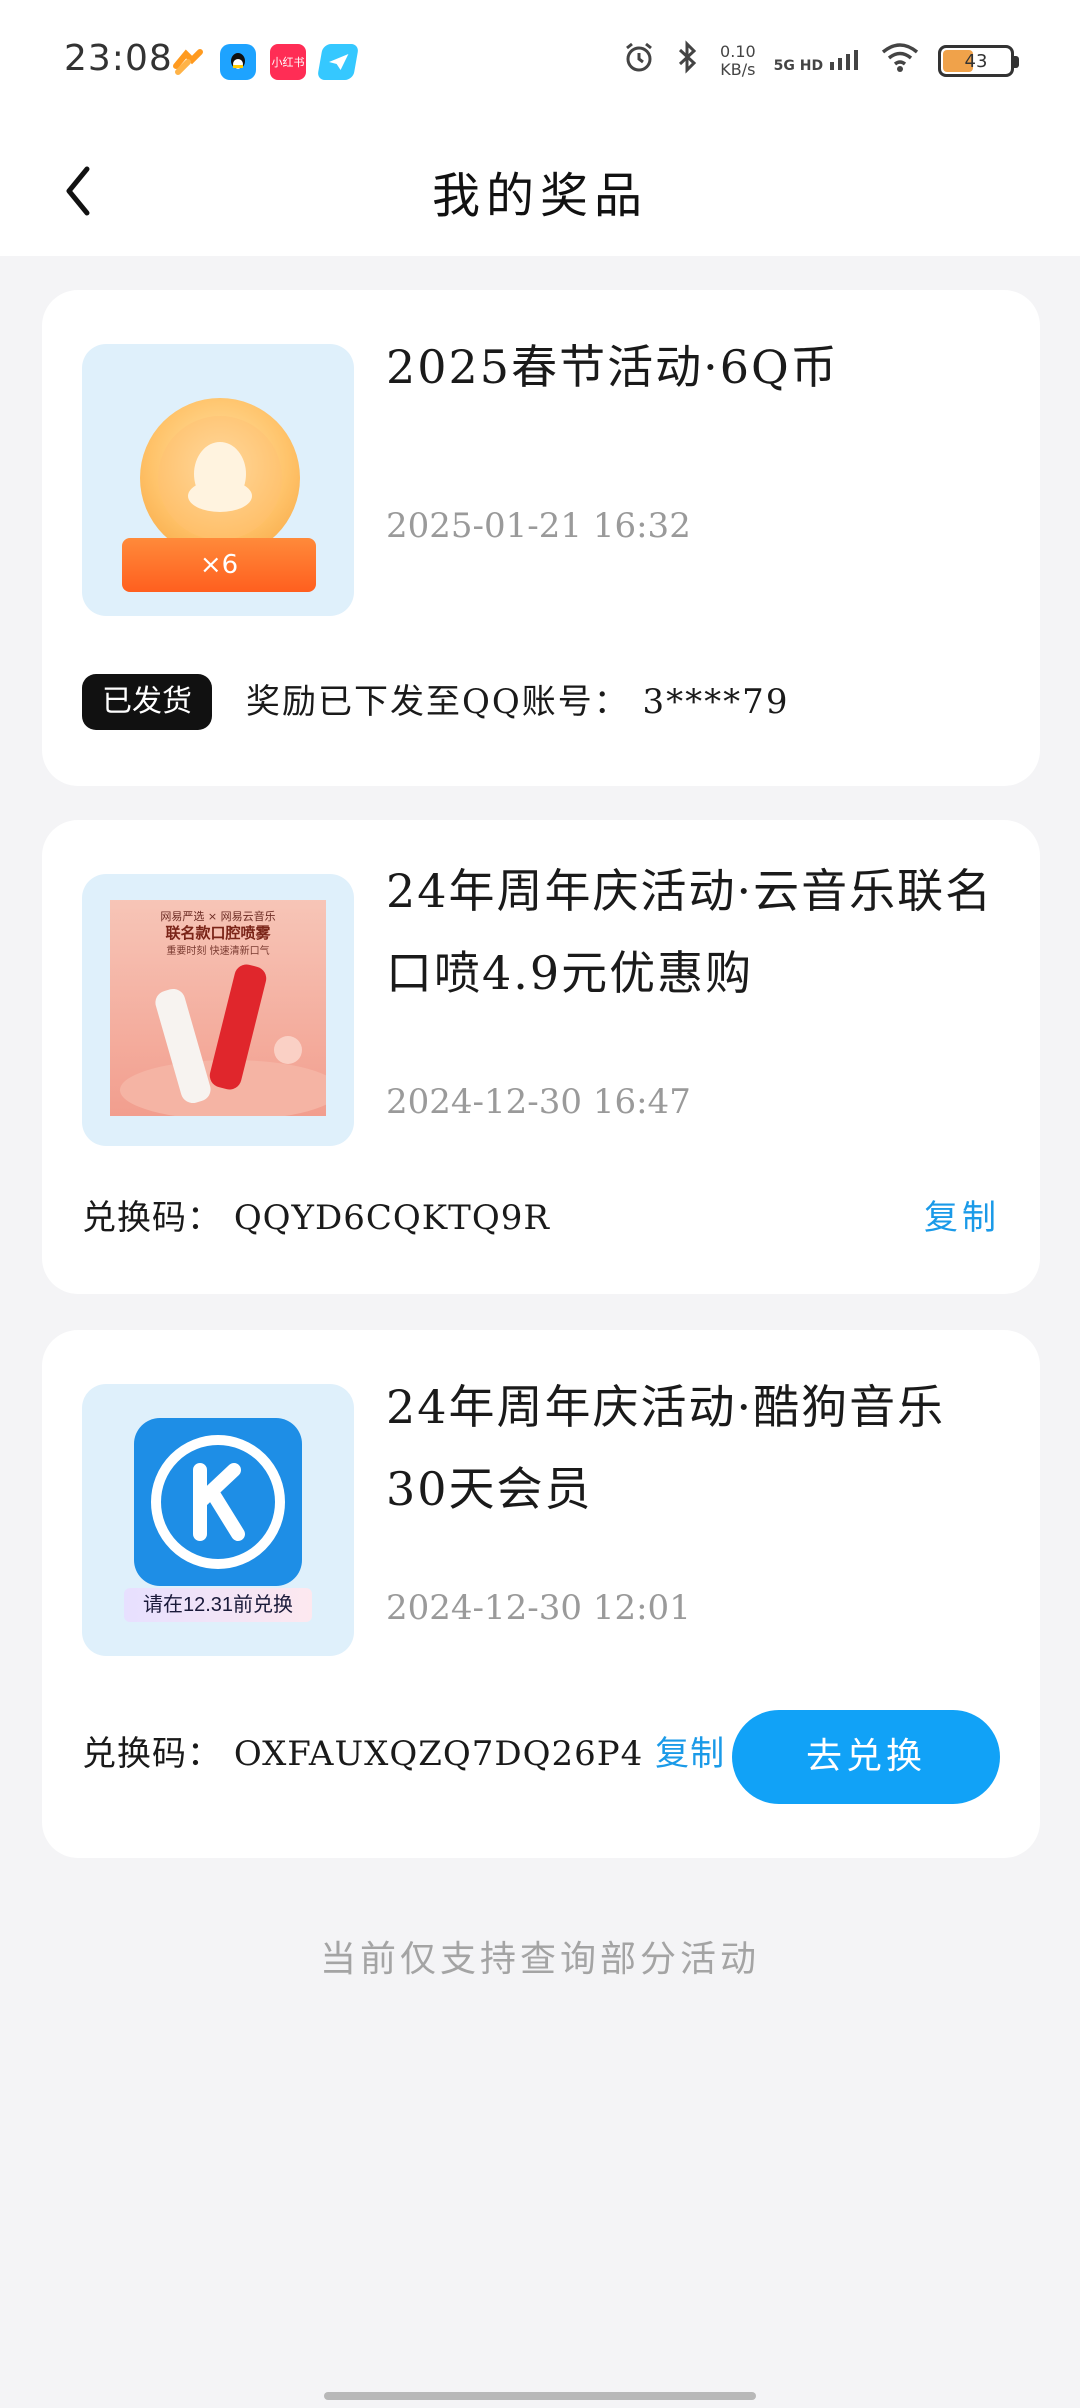  What do you see at coordinates (438, 1754) in the screenshot?
I see `redeem-code: OXFAUXQZQ7DQ26P4` at bounding box center [438, 1754].